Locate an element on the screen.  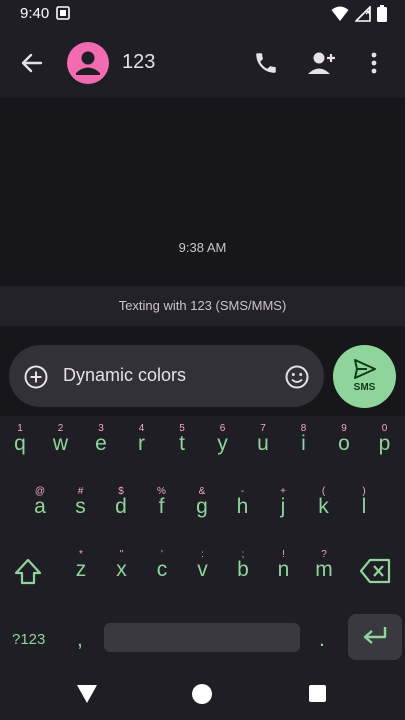
texting-info: Texting with 123 (SMS/MMS) is located at coordinates (202, 305).